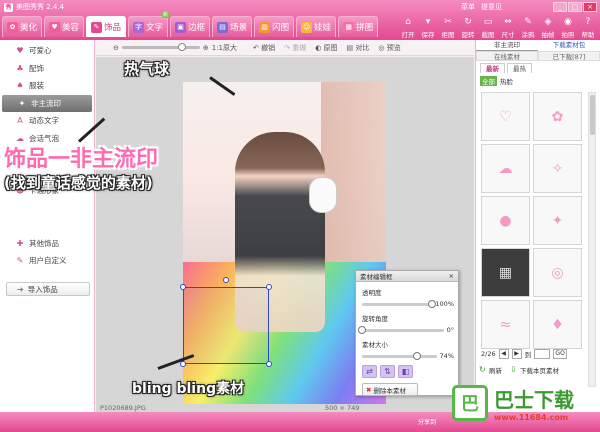  I want to click on refresh-button: ↻ 刷新, so click(490, 370).